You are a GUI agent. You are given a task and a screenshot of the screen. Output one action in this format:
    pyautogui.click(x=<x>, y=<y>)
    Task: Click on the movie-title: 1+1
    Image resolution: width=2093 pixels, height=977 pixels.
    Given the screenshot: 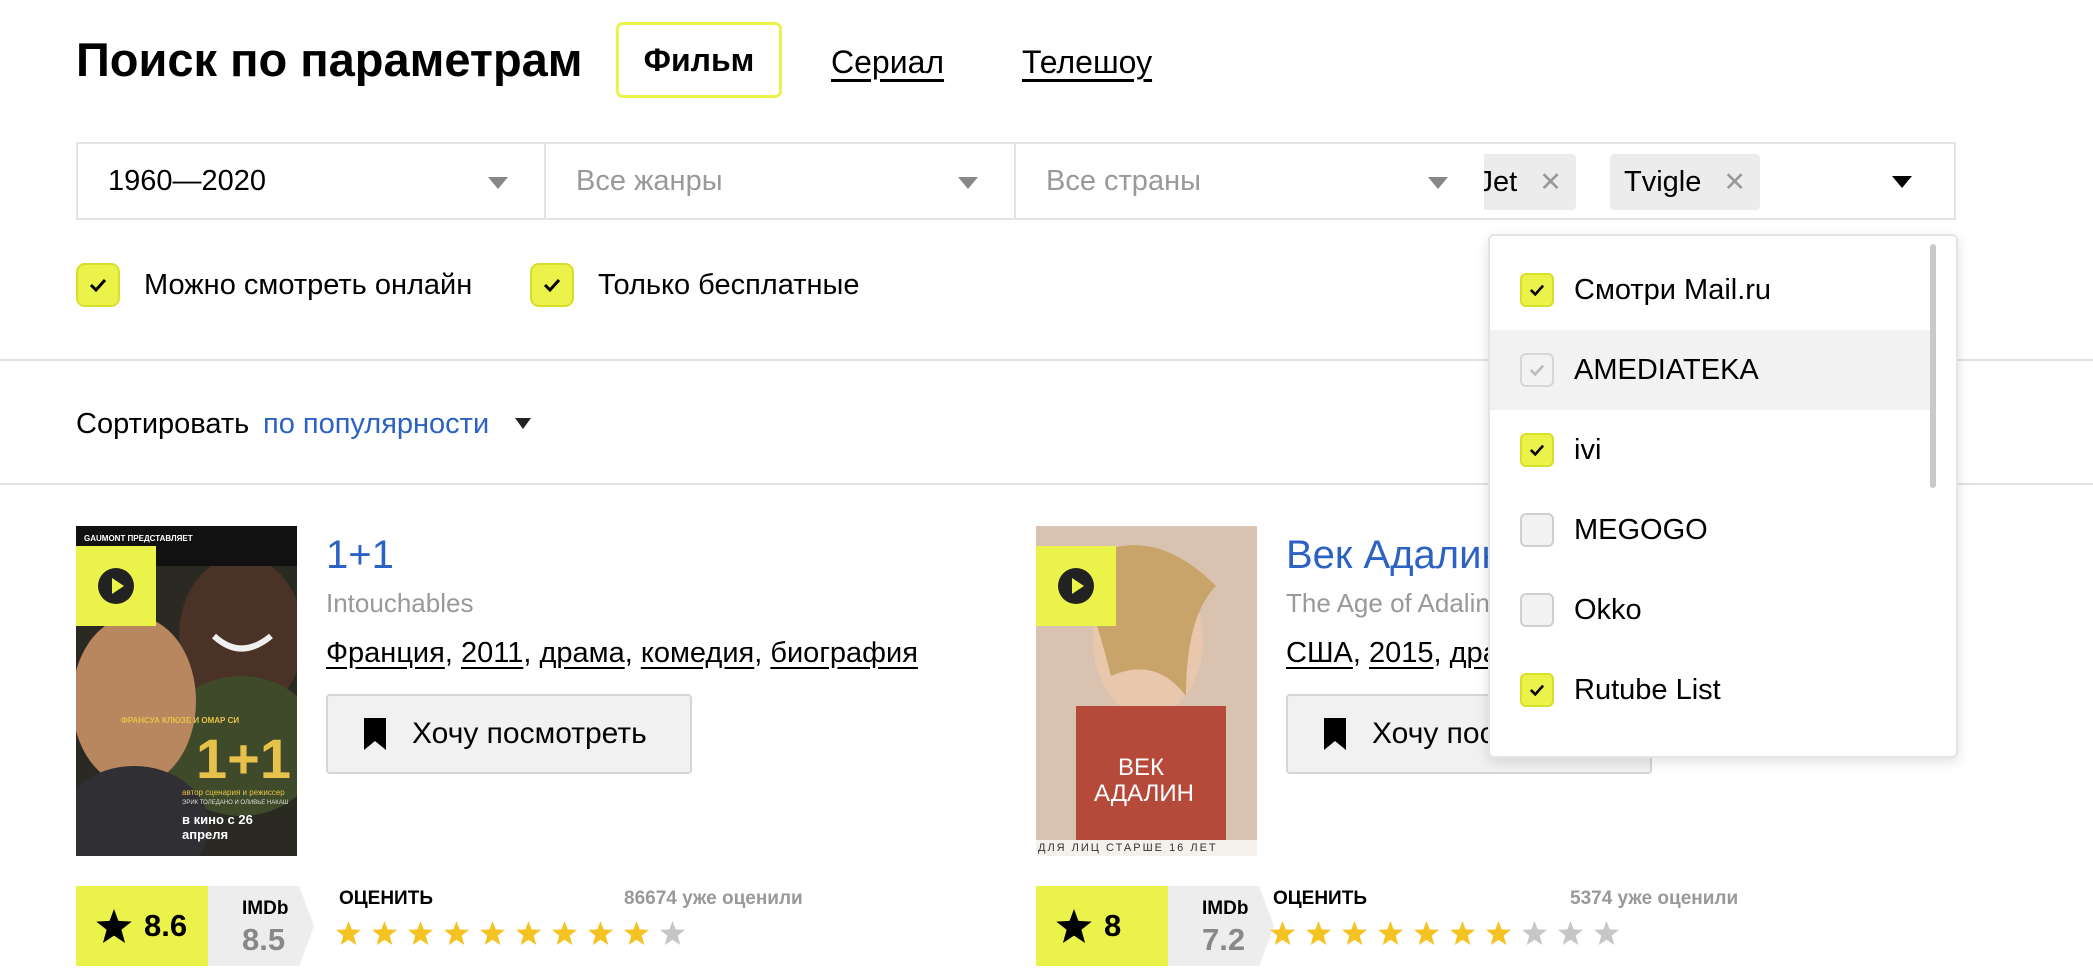 What is the action you would take?
    pyautogui.click(x=360, y=555)
    